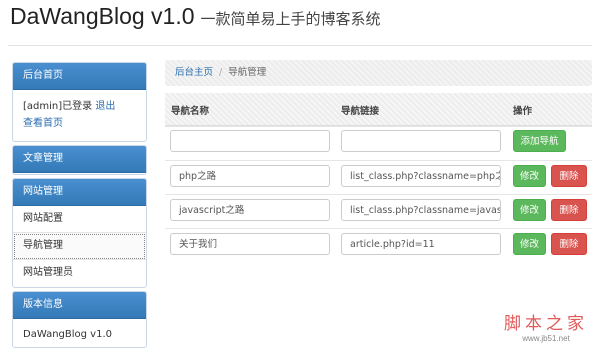 The height and width of the screenshot is (362, 600). I want to click on add-nav-button: 添加导航, so click(539, 141).